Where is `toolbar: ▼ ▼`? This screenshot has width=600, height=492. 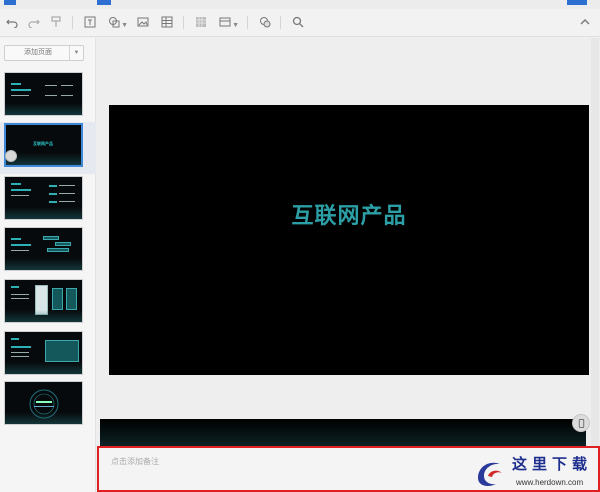
toolbar: ▼ ▼ is located at coordinates (300, 23).